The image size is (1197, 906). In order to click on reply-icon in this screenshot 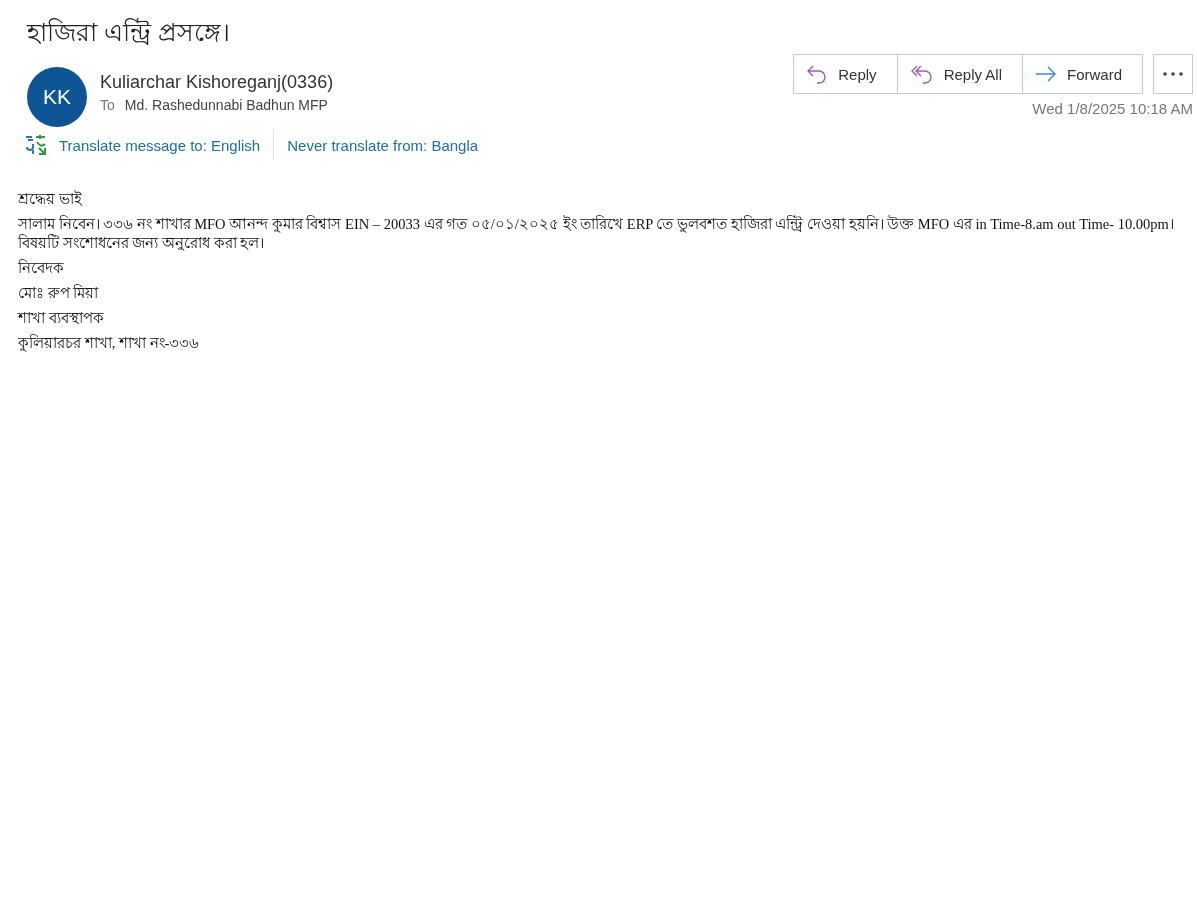, I will do `click(817, 74)`.